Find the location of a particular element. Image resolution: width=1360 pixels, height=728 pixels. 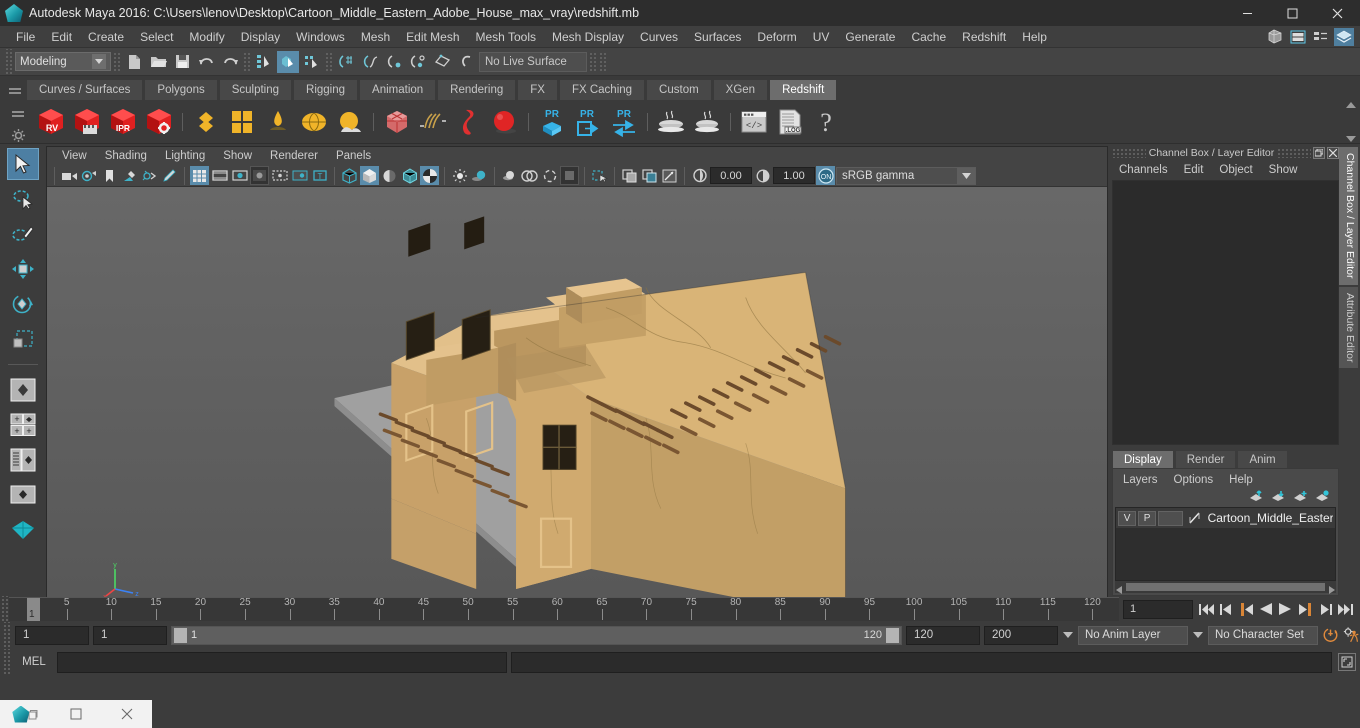

layer-tab-display: Display is located at coordinates (1143, 459).